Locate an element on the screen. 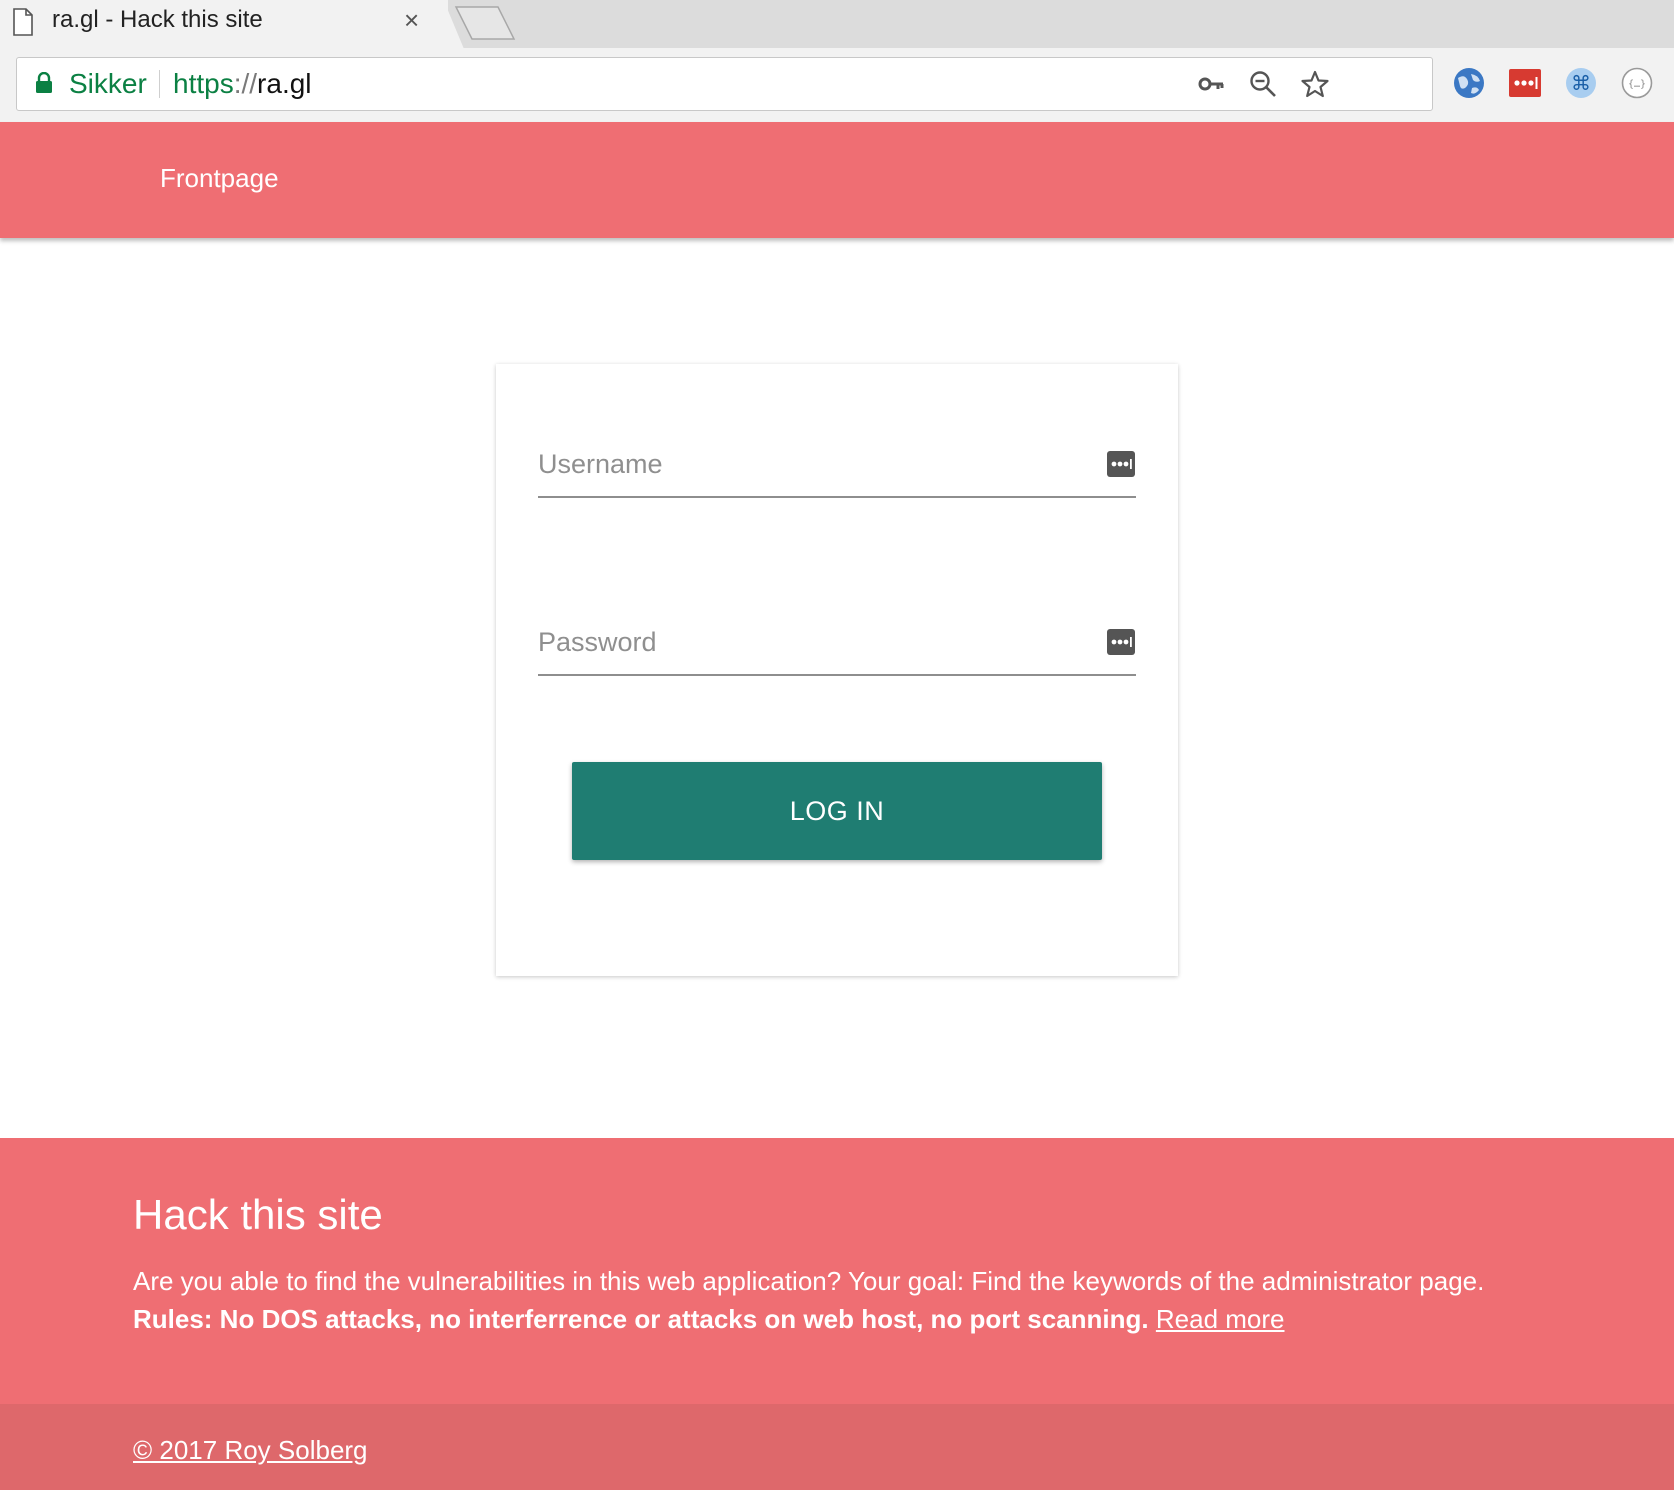  browser-tab: ra.gl - Hack this site × is located at coordinates (224, 24).